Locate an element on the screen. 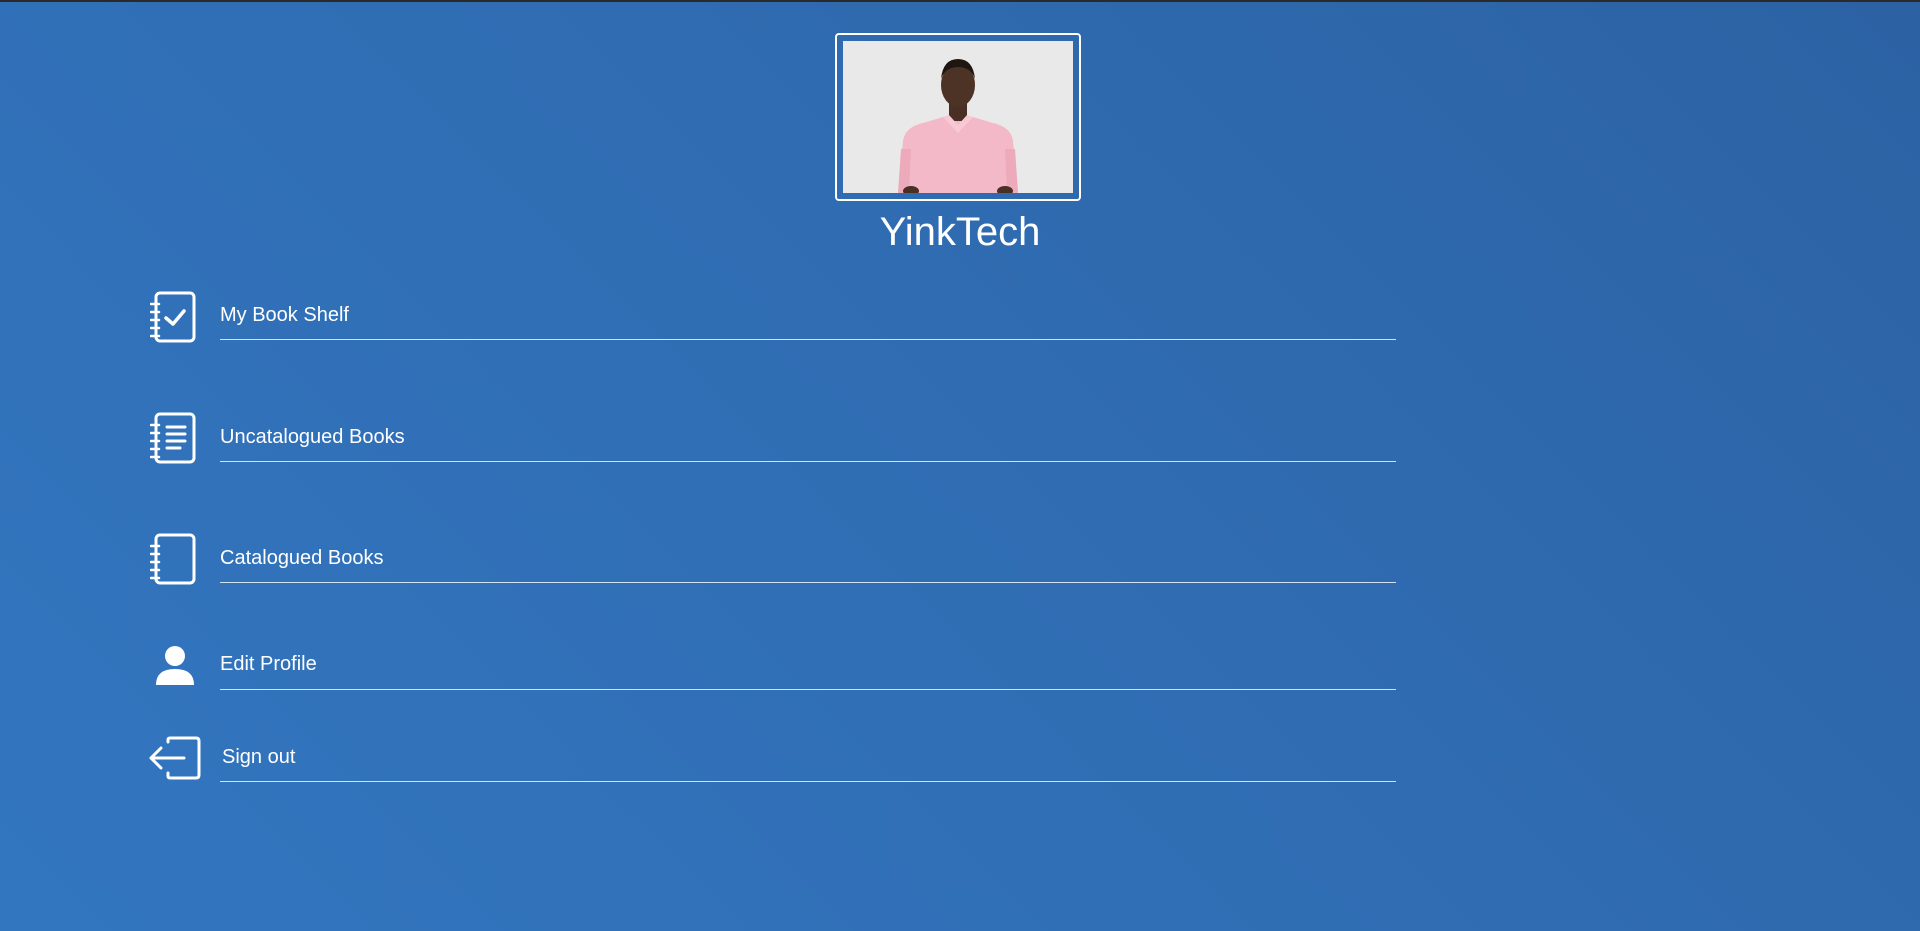 Image resolution: width=1920 pixels, height=931 pixels. window-top-border is located at coordinates (960, 1).